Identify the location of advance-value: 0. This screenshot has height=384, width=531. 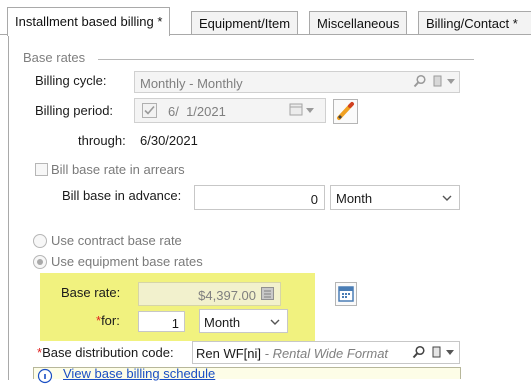
(314, 199).